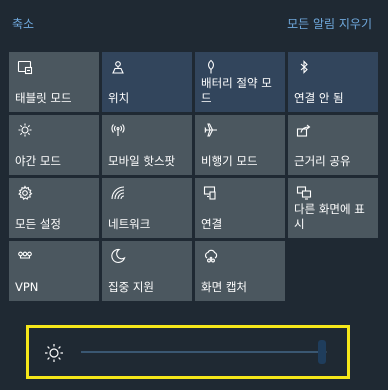 Image resolution: width=388 pixels, height=390 pixels. Describe the element at coordinates (118, 130) in the screenshot. I see `mobile-hotspot-icon` at that location.